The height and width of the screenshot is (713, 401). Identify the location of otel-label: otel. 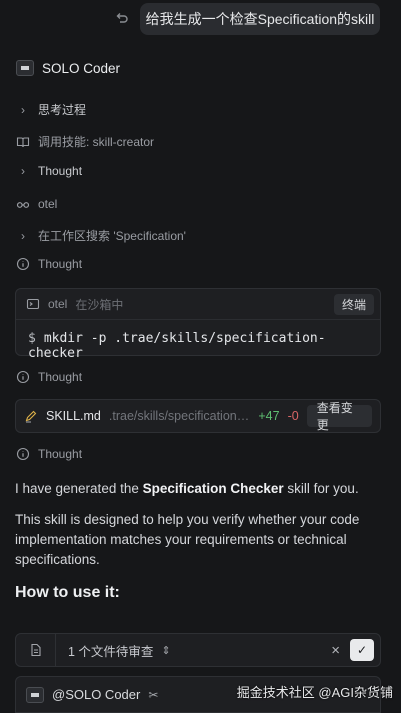
(48, 204).